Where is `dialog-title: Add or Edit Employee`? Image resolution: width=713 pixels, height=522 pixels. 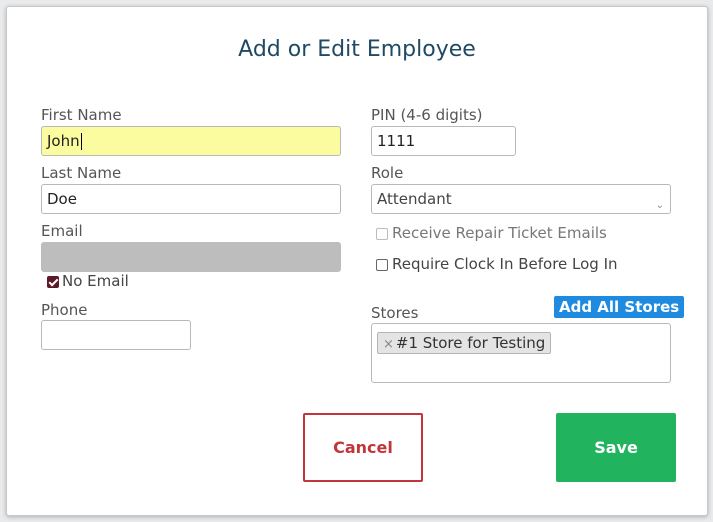
dialog-title: Add or Edit Employee is located at coordinates (357, 49).